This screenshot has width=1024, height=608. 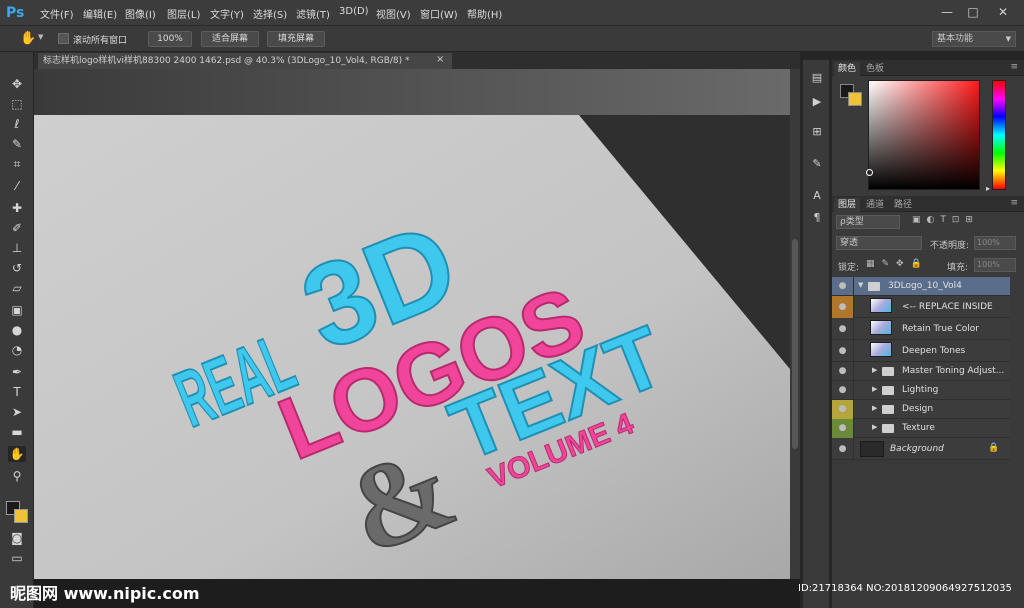 What do you see at coordinates (817, 78) in the screenshot?
I see `history-panel-icon: ▤` at bounding box center [817, 78].